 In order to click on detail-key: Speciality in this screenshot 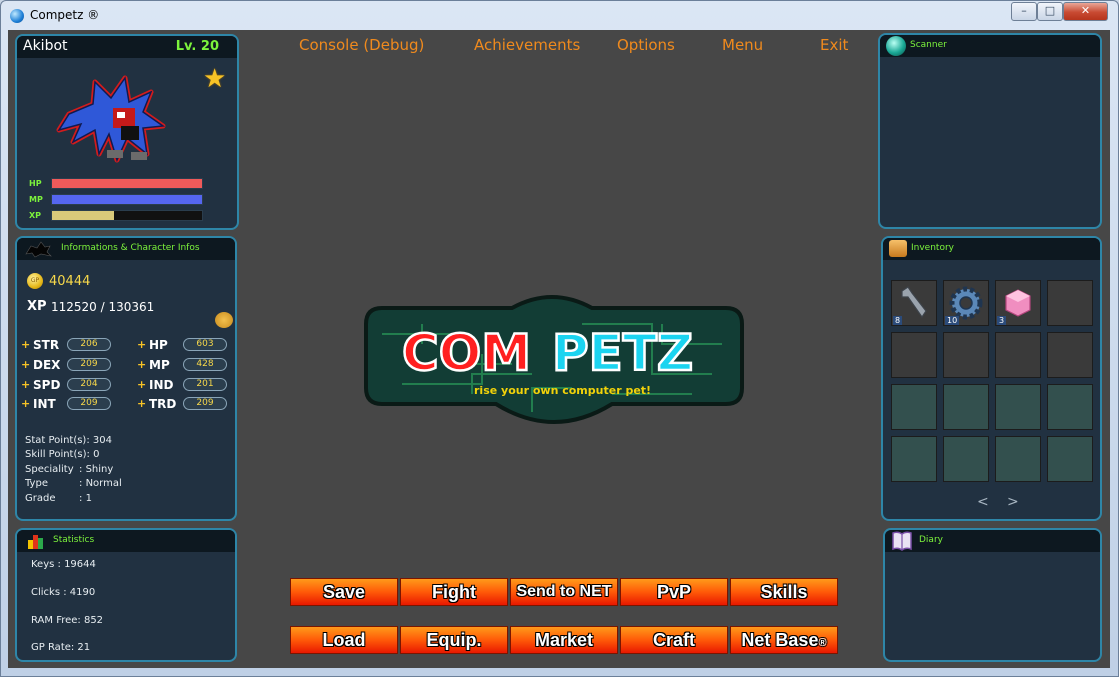, I will do `click(49, 469)`.